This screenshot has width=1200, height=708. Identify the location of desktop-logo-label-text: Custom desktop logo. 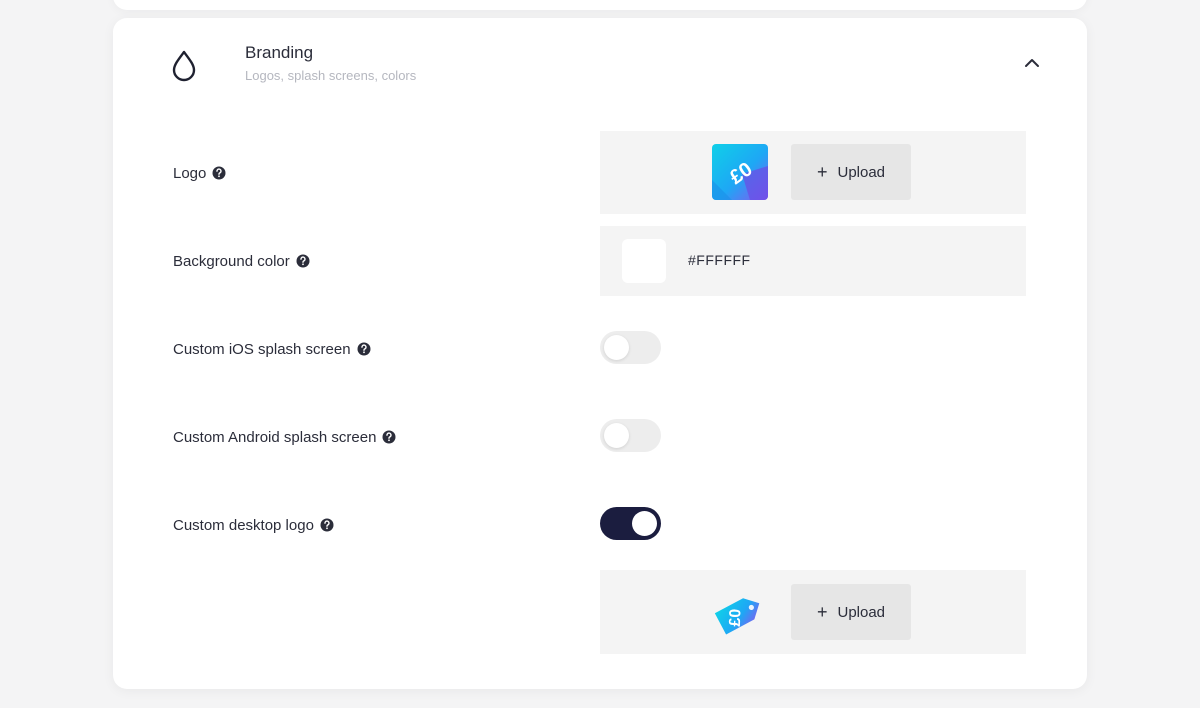
(243, 525).